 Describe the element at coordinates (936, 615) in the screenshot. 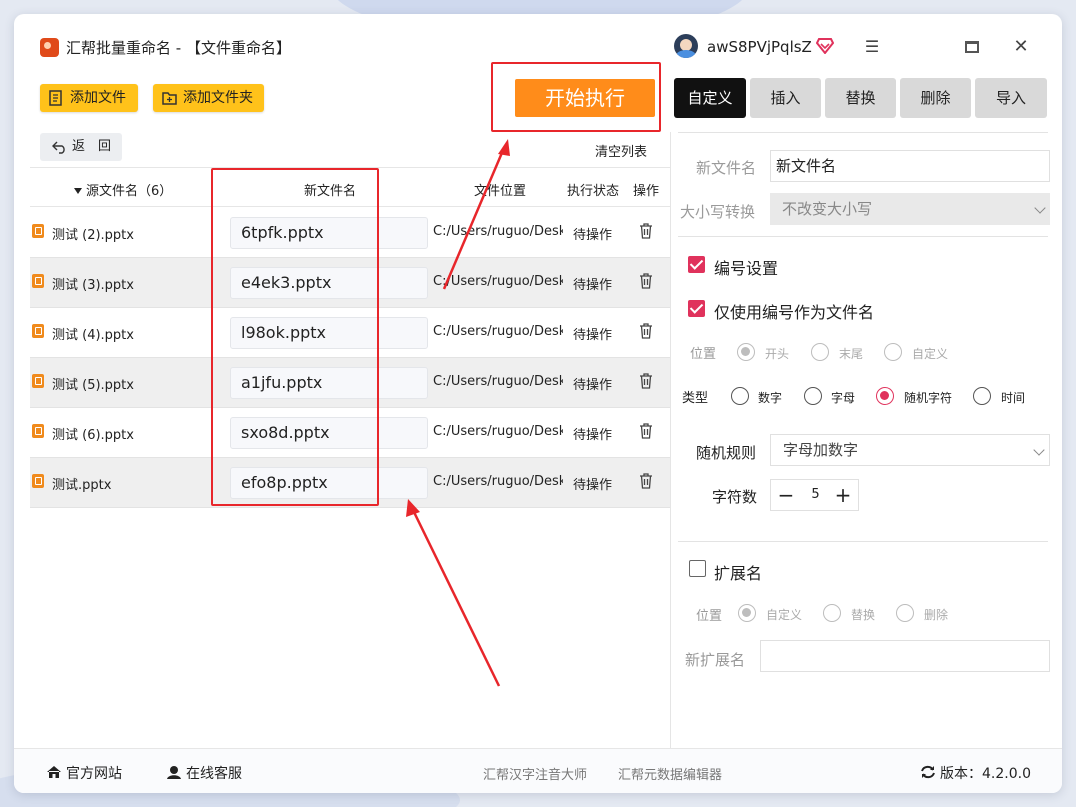

I see `ext-delete-label: 删除` at that location.